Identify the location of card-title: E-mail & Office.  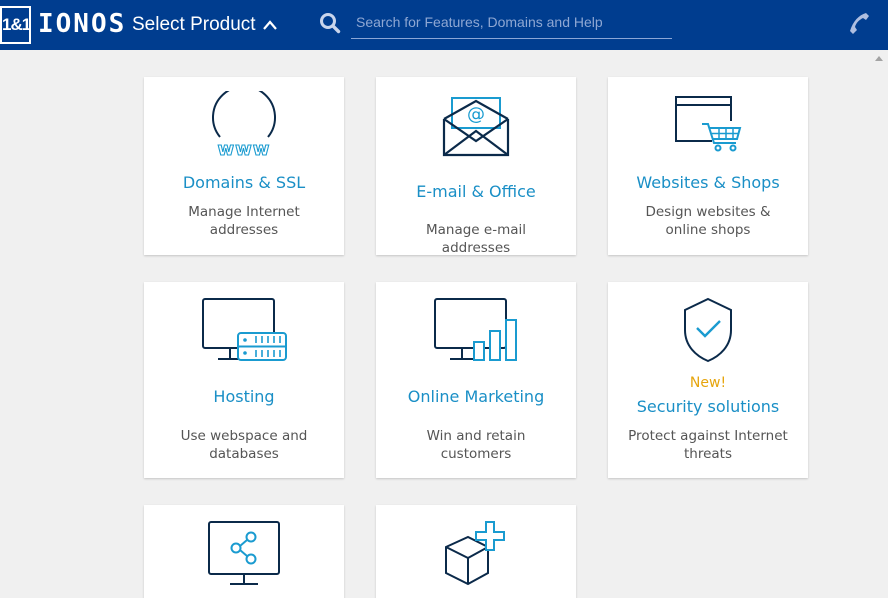
(476, 191).